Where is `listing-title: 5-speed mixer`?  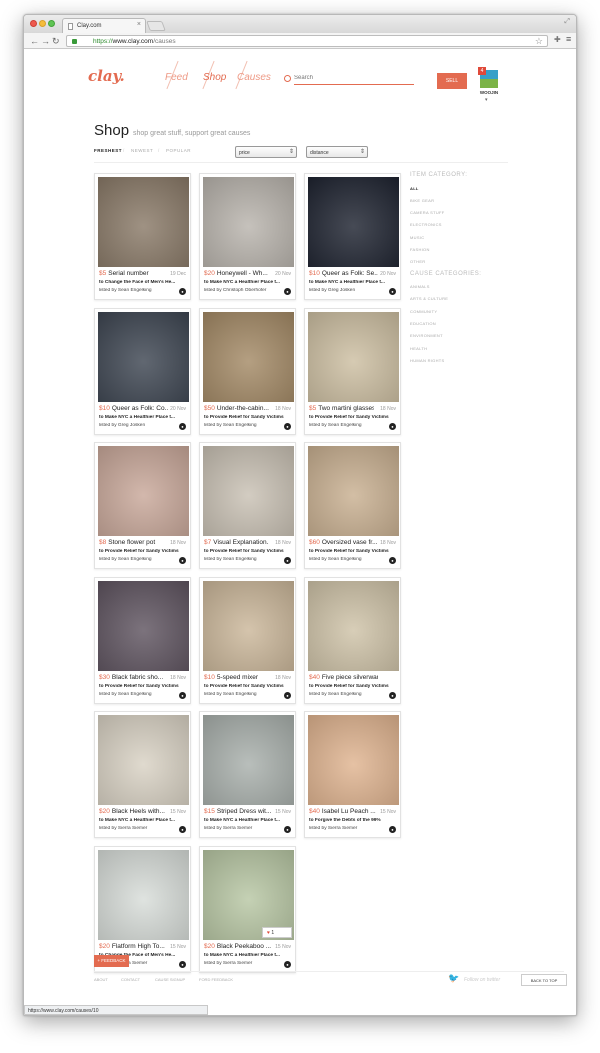 listing-title: 5-speed mixer is located at coordinates (245, 677).